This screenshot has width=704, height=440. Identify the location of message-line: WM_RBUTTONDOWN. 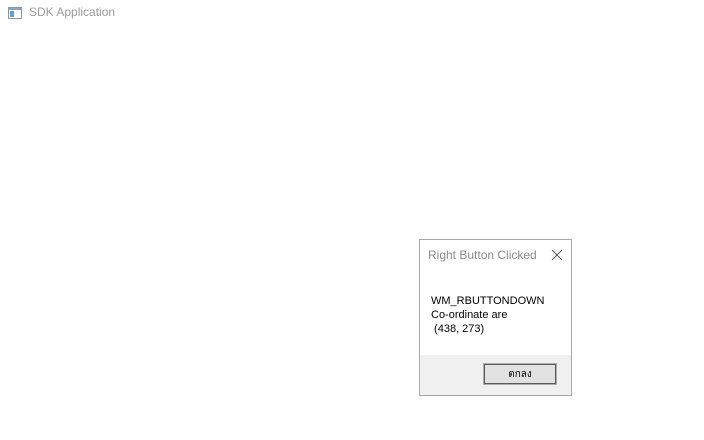
(488, 301).